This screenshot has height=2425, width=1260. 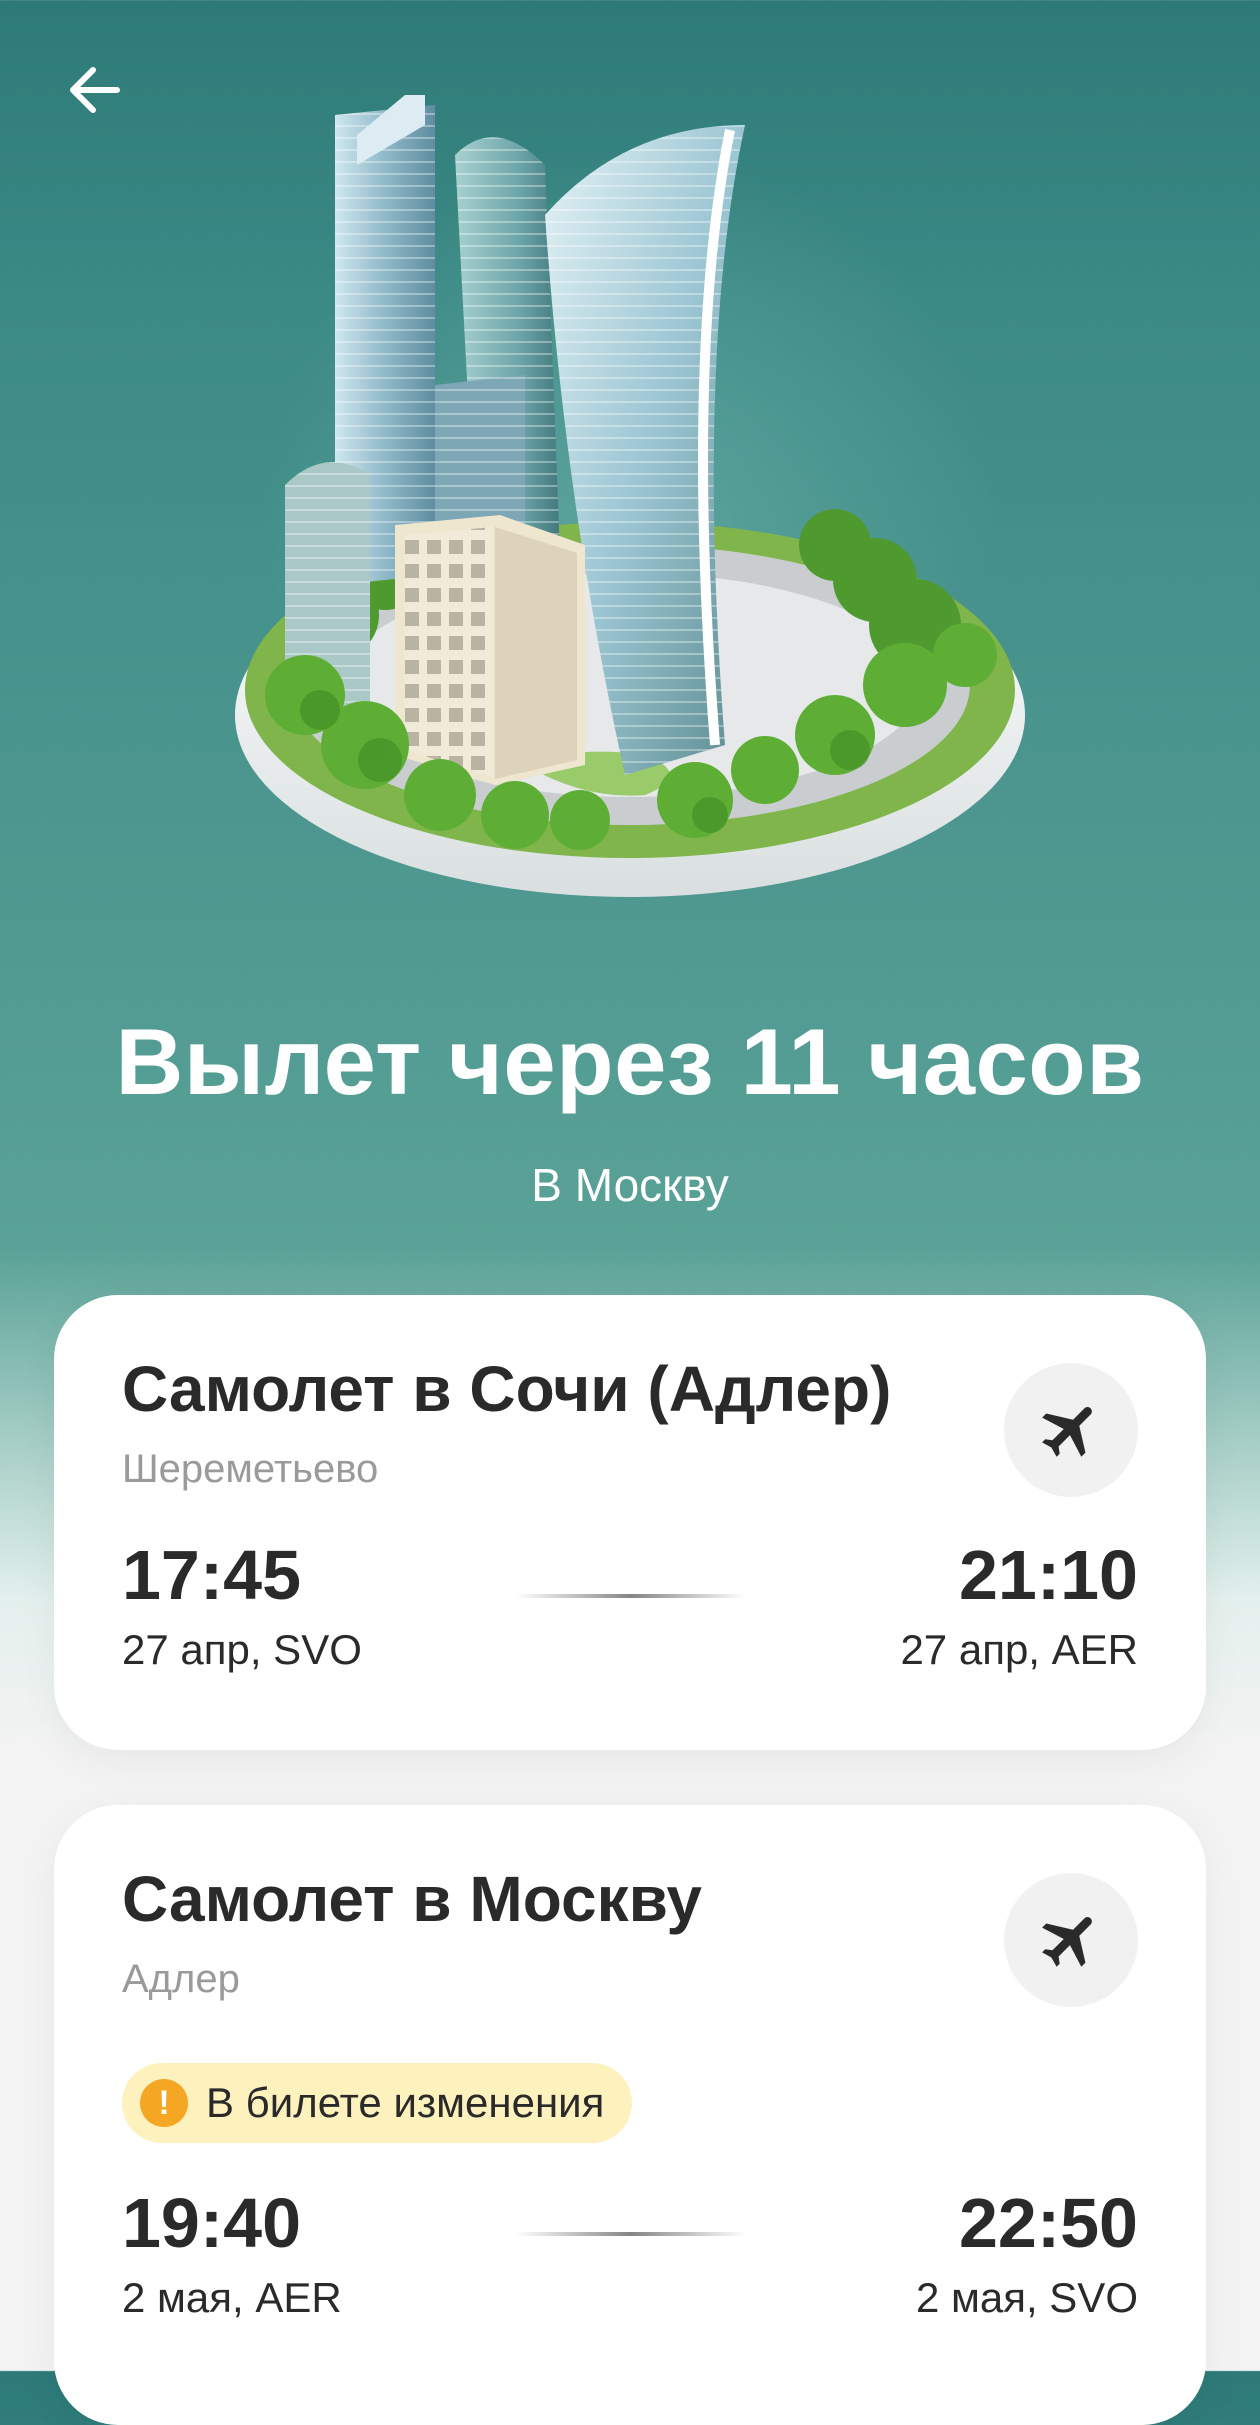 I want to click on warning-icon: !, so click(x=164, y=2103).